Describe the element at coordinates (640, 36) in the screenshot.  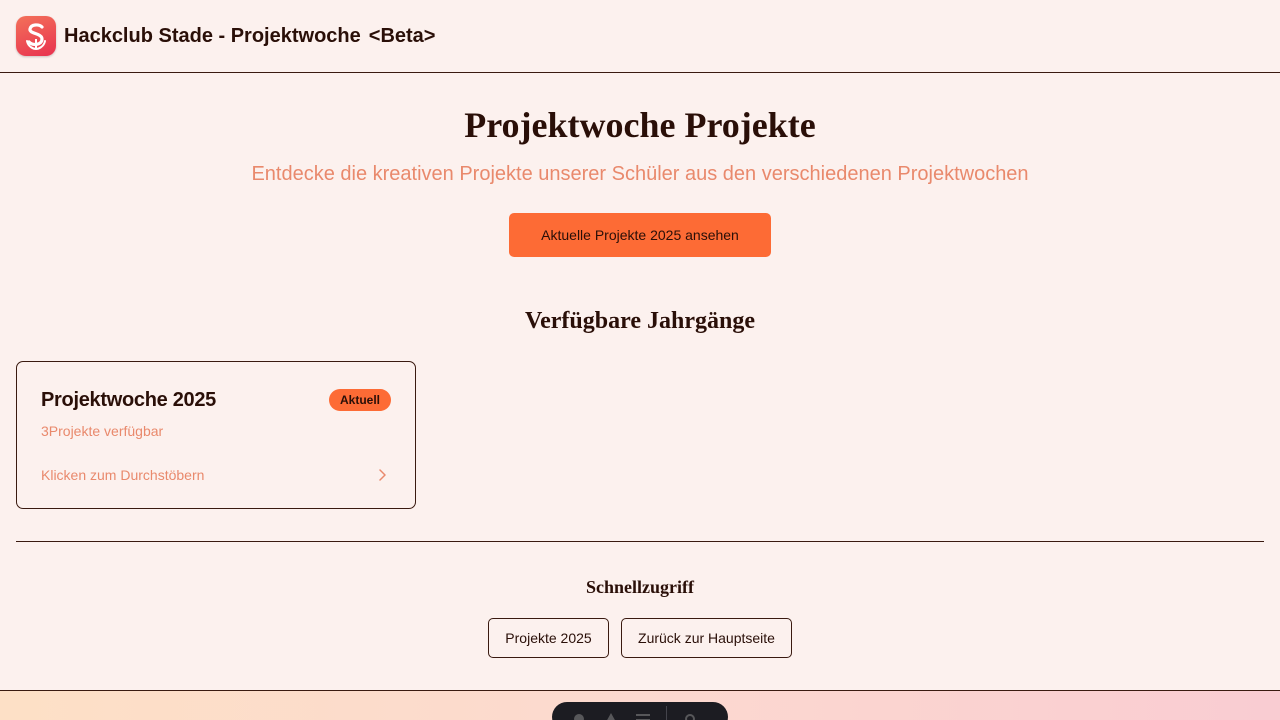
I see `top-header: Hackclub Stade - Projektwoche <Beta>` at that location.